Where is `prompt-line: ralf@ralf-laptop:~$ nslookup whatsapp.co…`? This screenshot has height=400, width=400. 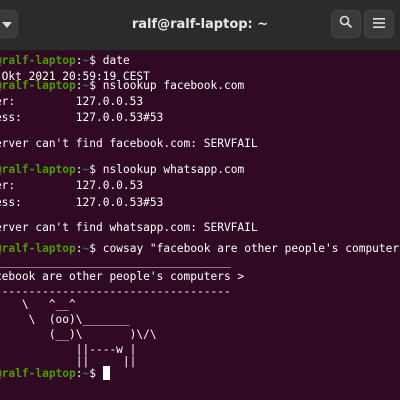 prompt-line: ralf@ralf-laptop:~$ nslookup whatsapp.co… is located at coordinates (122, 169).